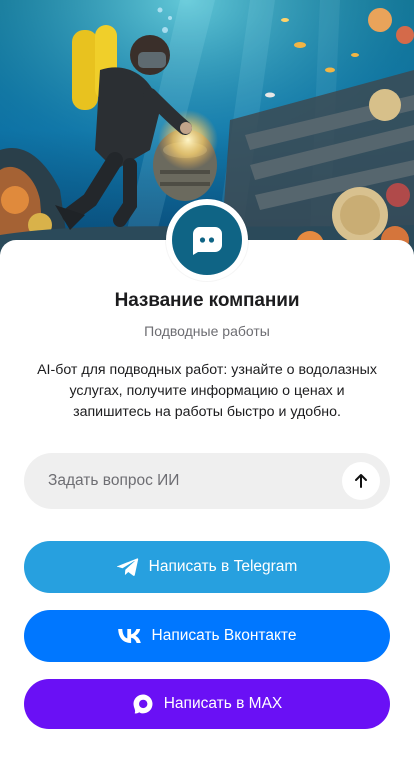 The height and width of the screenshot is (770, 414). I want to click on max-button: Написать в MAX, so click(207, 704).